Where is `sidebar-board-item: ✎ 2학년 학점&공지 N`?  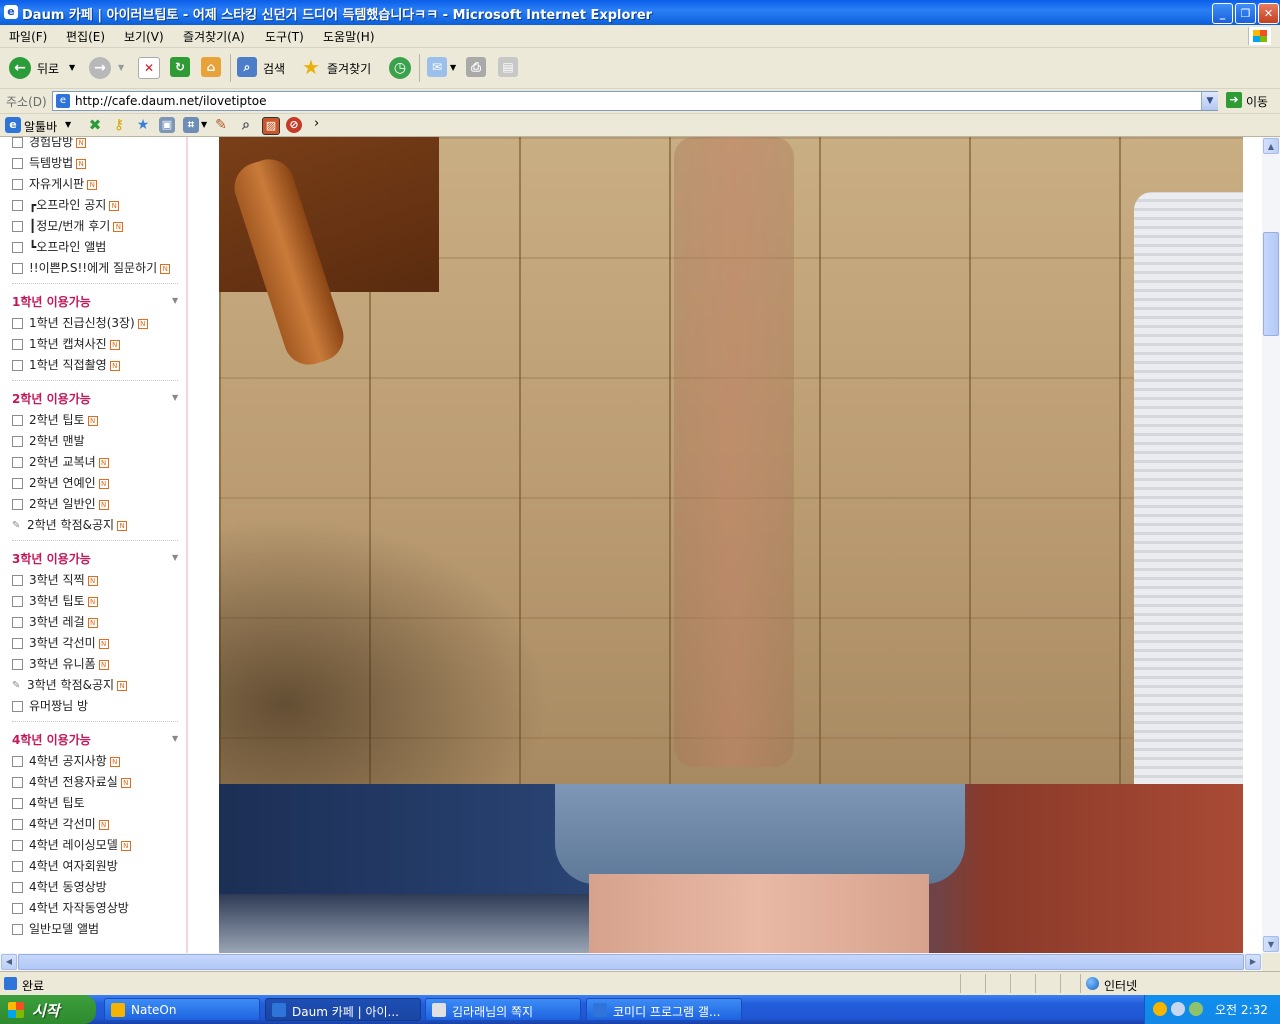 sidebar-board-item: ✎ 2학년 학점&공지 N is located at coordinates (70, 525).